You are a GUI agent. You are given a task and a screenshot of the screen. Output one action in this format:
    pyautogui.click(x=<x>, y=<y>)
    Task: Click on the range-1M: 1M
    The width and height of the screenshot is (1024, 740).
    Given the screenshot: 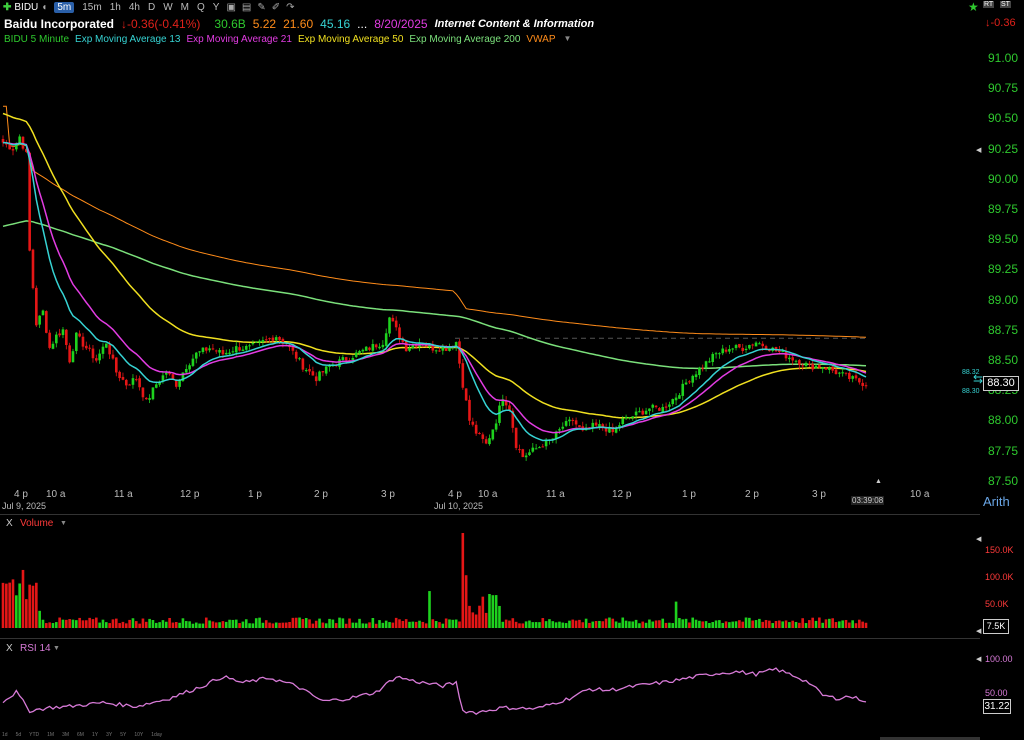 What is the action you would take?
    pyautogui.click(x=50, y=735)
    